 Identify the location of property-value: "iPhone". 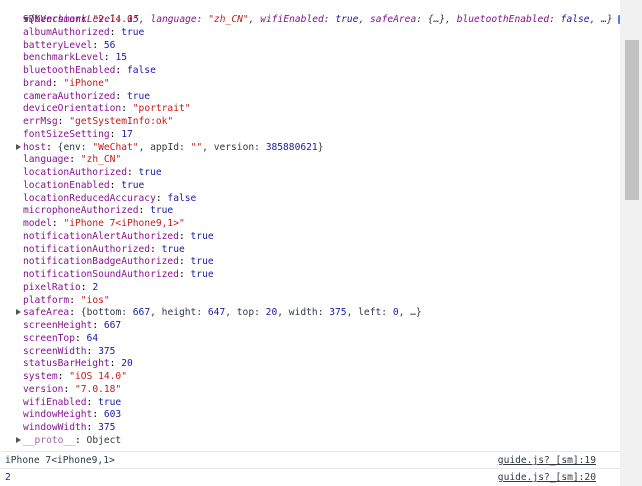
(86, 83).